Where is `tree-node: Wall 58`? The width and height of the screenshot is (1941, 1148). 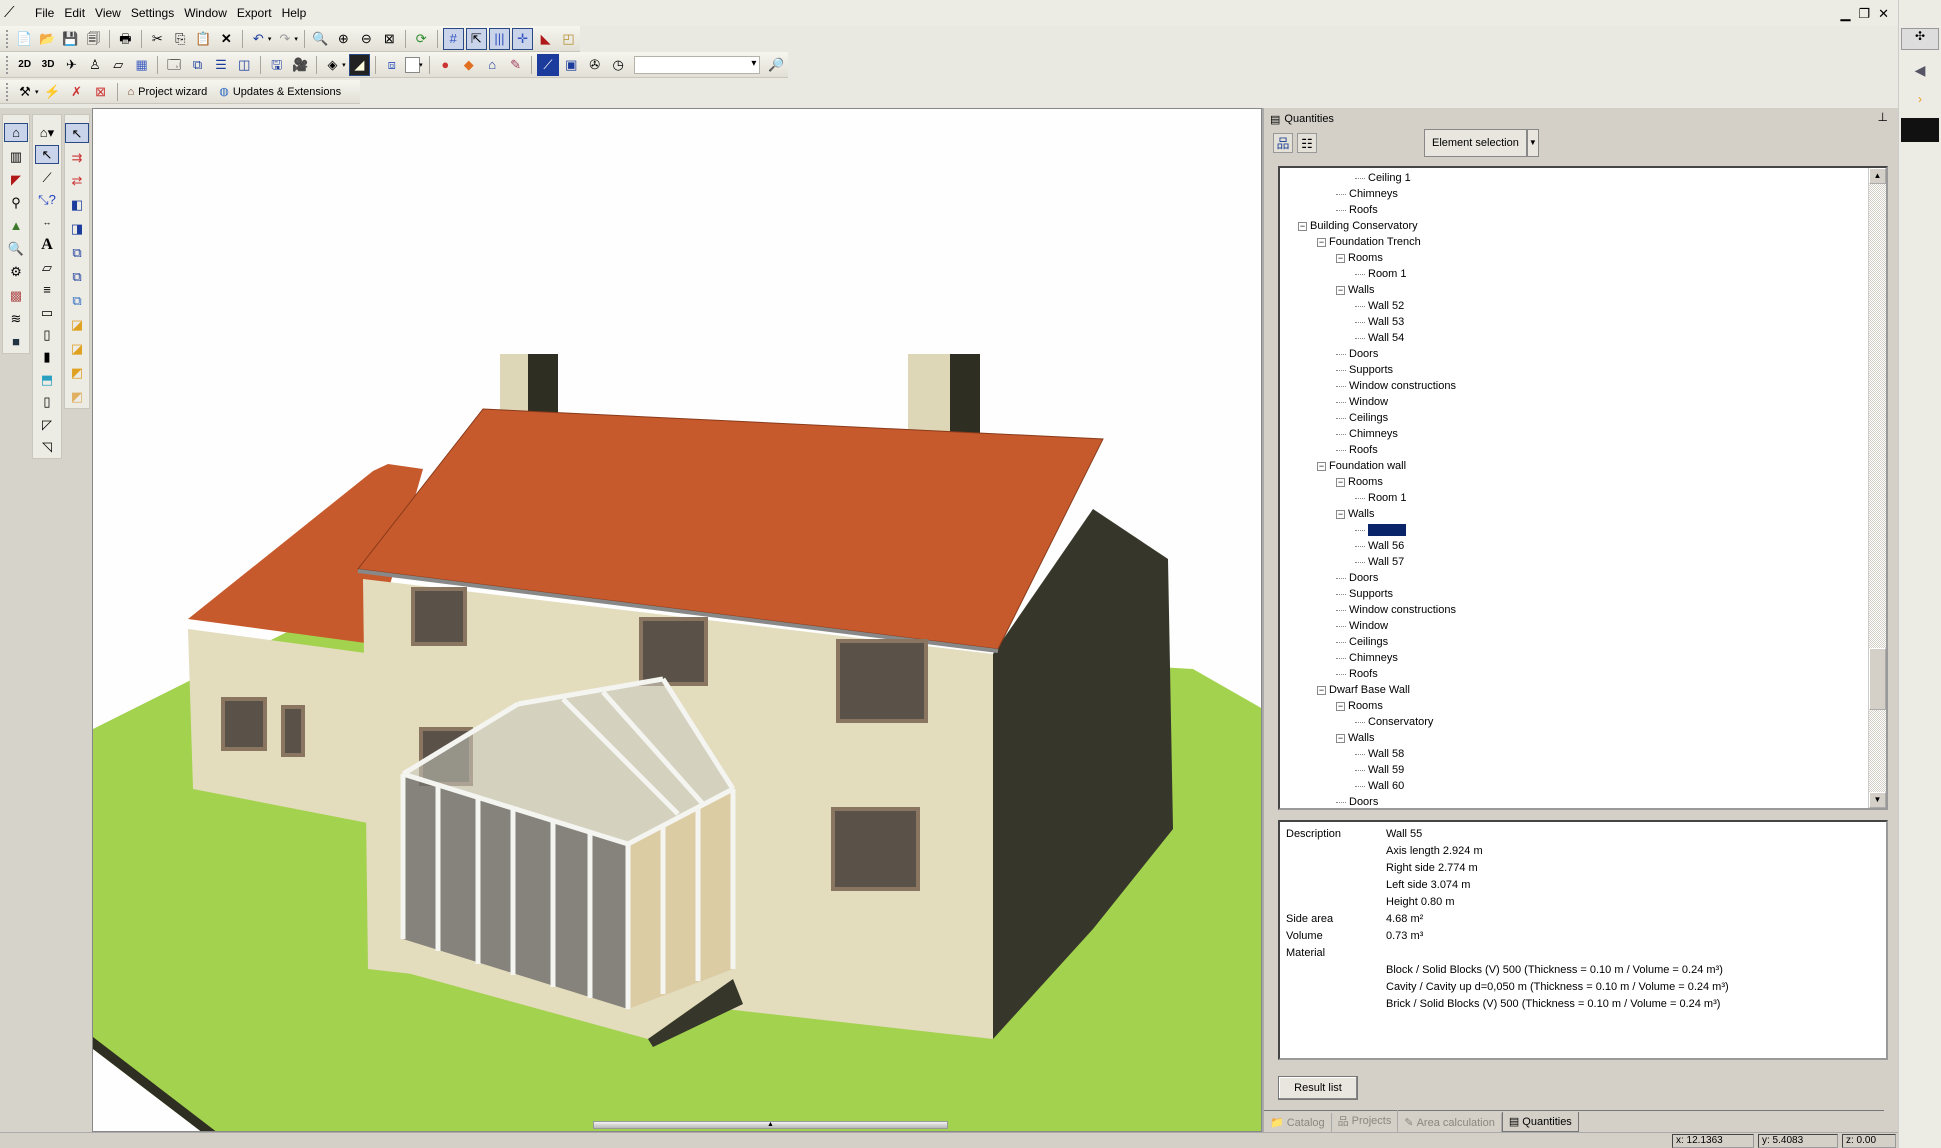
tree-node: Wall 58 is located at coordinates (1574, 754).